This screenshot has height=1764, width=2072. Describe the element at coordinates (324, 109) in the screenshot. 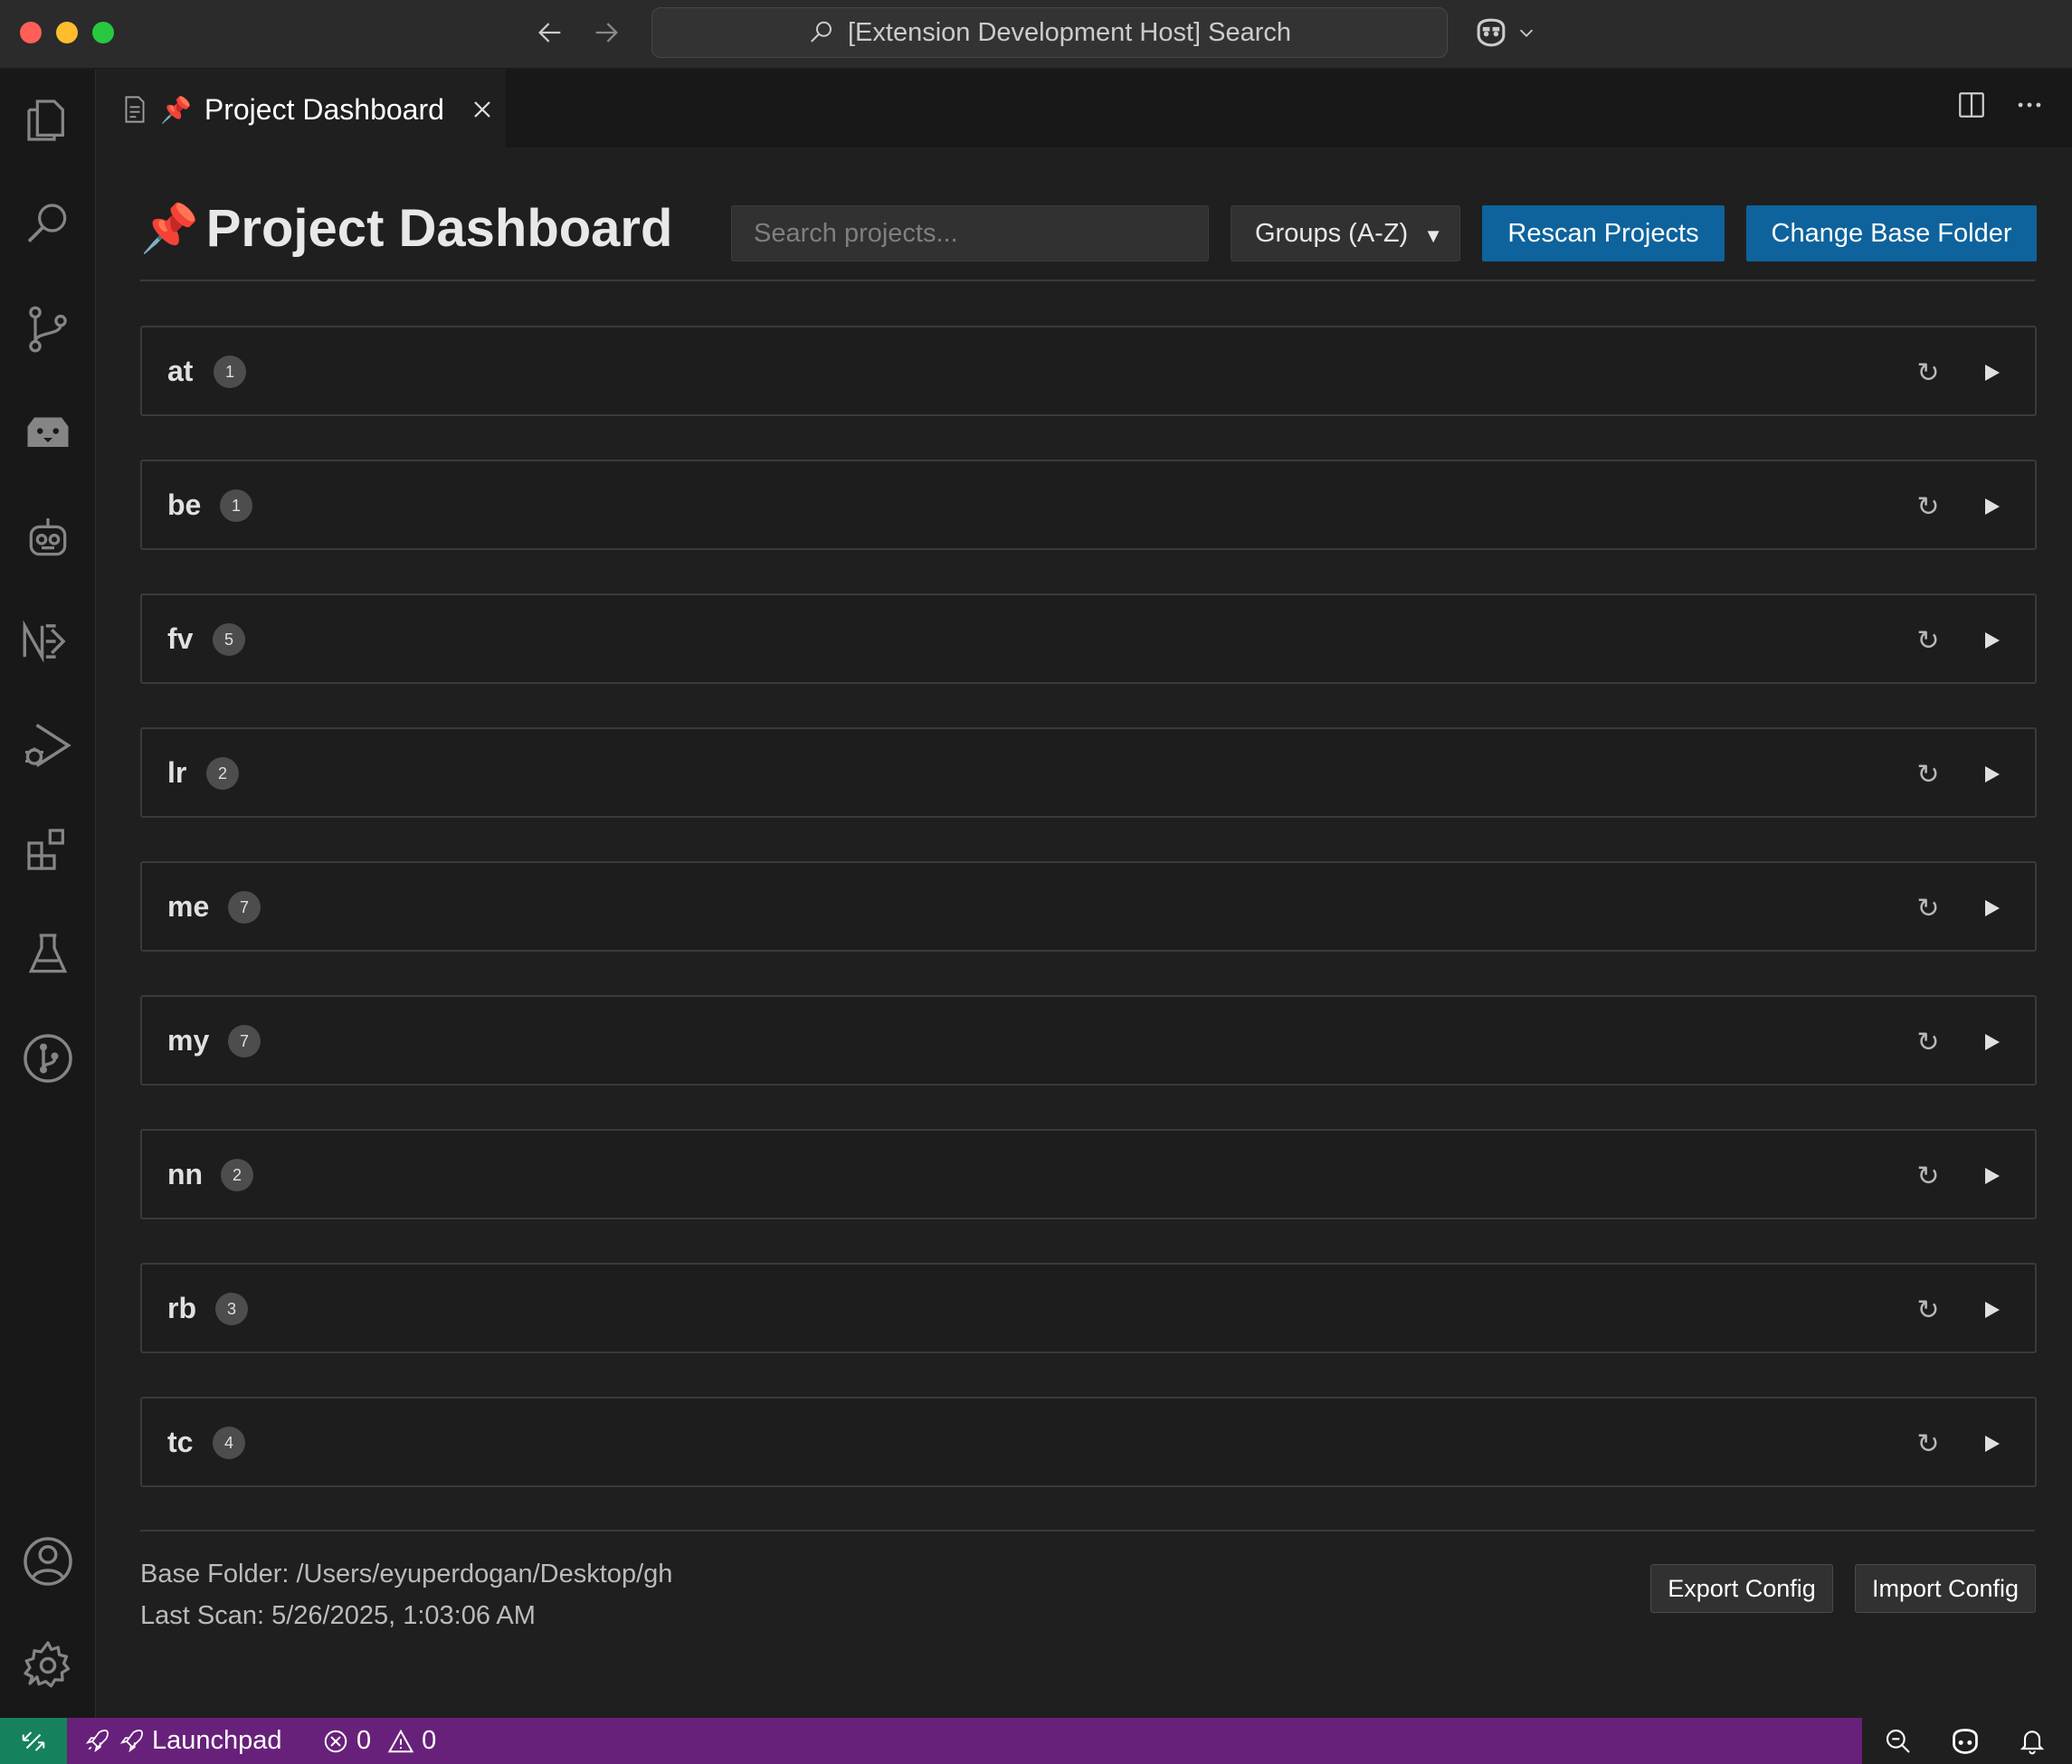

I see `tab-title: Project Dashboard` at that location.